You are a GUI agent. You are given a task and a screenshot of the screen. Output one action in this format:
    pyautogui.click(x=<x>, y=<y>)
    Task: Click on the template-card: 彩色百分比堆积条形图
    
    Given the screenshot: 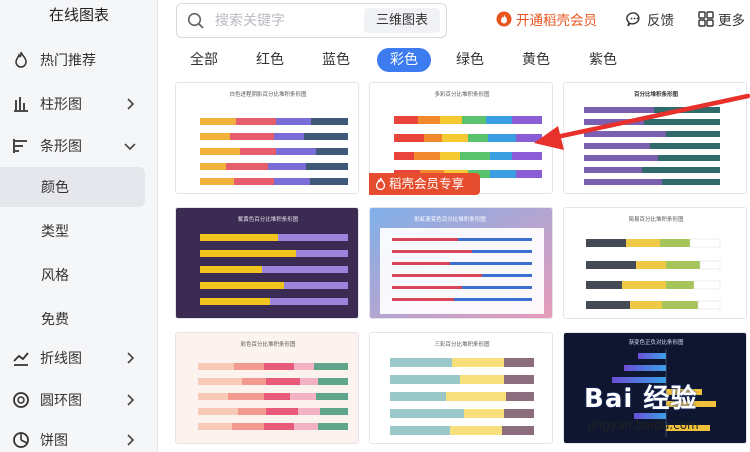 What is the action you would take?
    pyautogui.click(x=267, y=388)
    